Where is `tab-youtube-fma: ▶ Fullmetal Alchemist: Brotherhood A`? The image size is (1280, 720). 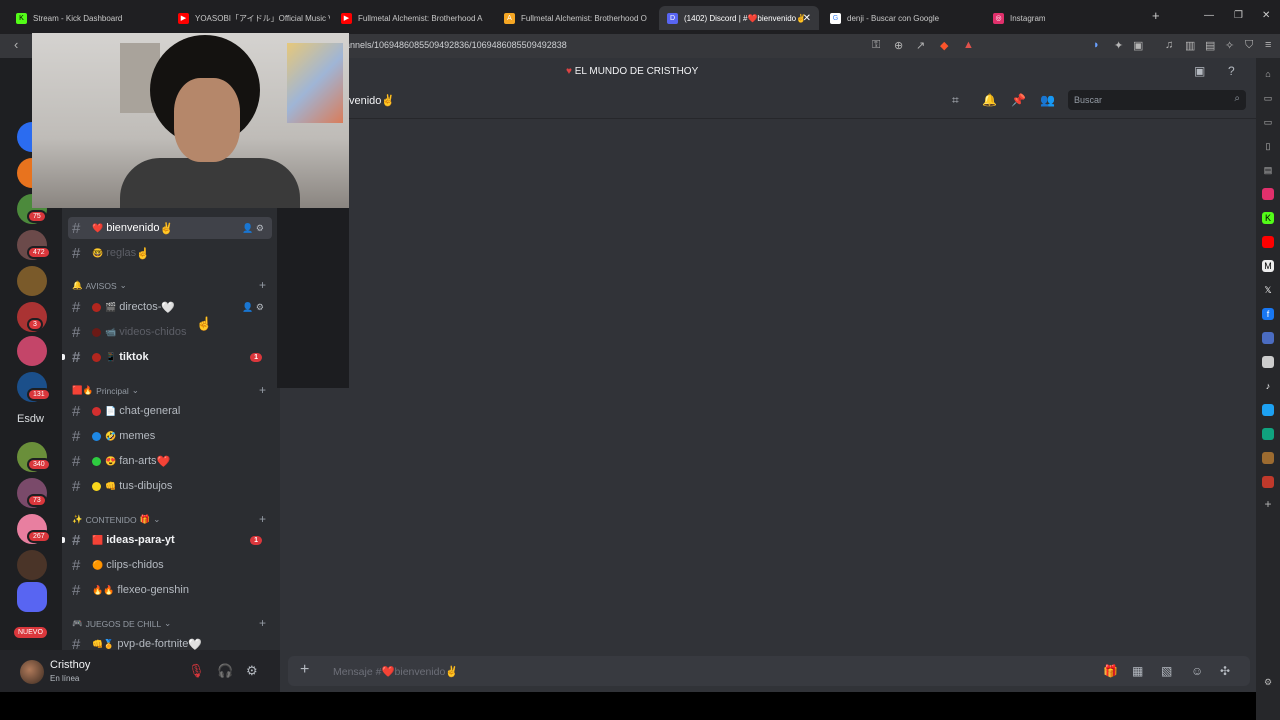
tab-youtube-fma: ▶ Fullmetal Alchemist: Brotherhood A is located at coordinates (413, 18).